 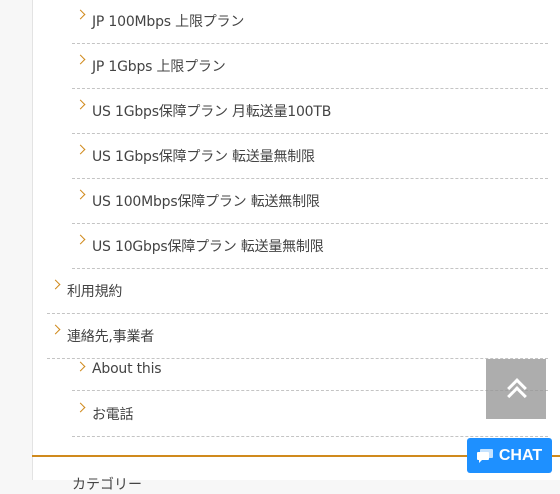 What do you see at coordinates (297, 292) in the screenshot?
I see `menu-item-terms: 利用規約` at bounding box center [297, 292].